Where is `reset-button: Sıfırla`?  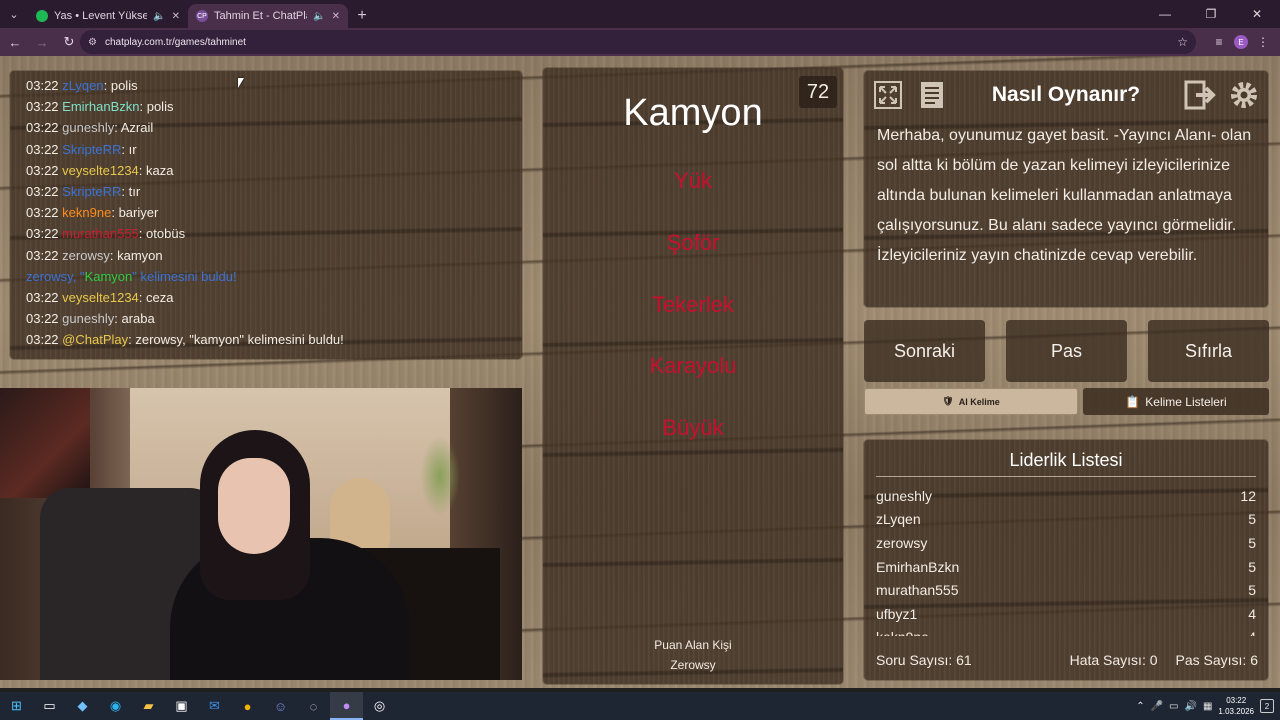 reset-button: Sıfırla is located at coordinates (1208, 351).